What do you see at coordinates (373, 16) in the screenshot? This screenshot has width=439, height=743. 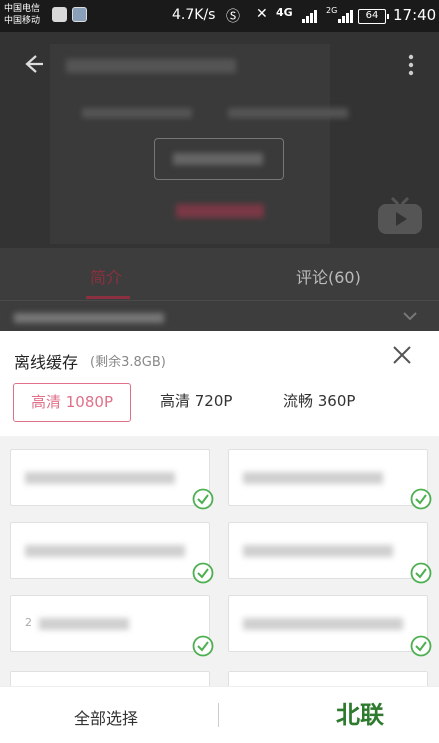 I see `battery-icon: 64` at bounding box center [373, 16].